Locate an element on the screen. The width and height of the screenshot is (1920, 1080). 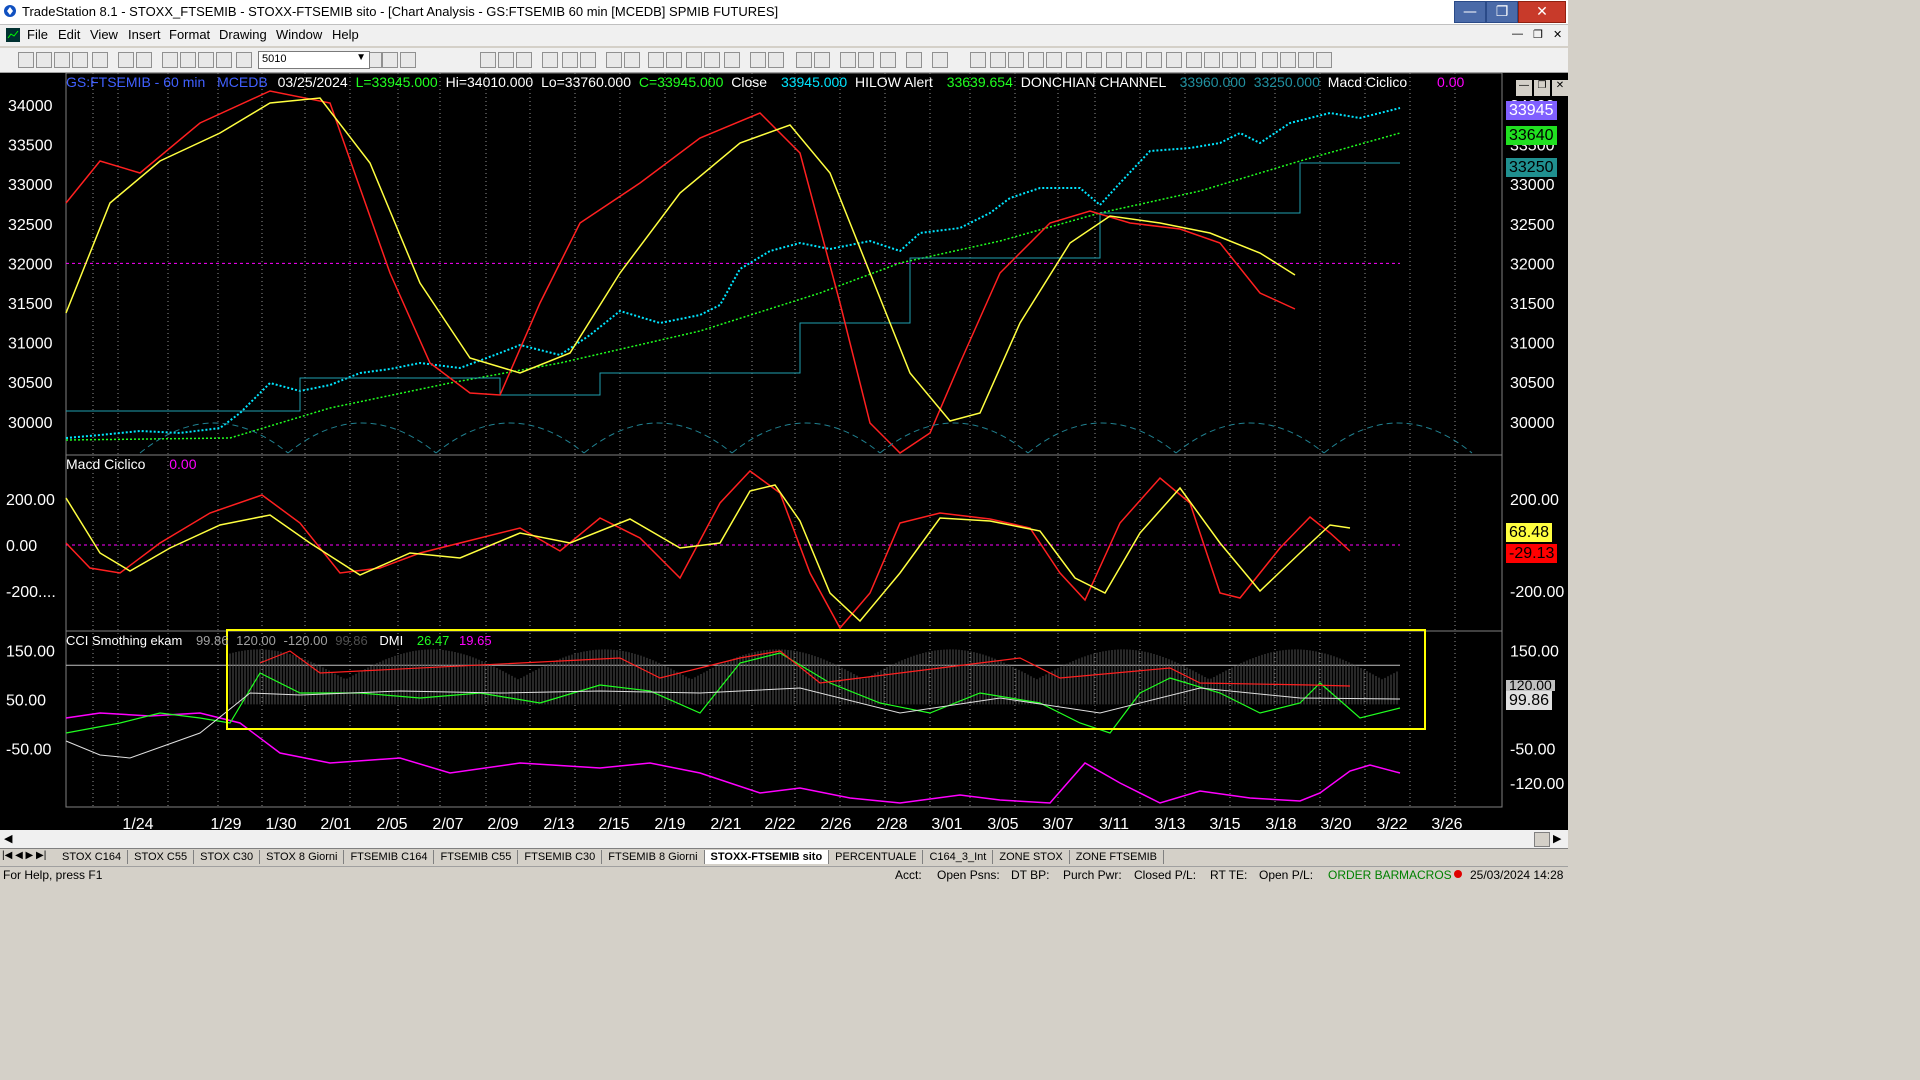
chart-type-icon is located at coordinates (550, 60).